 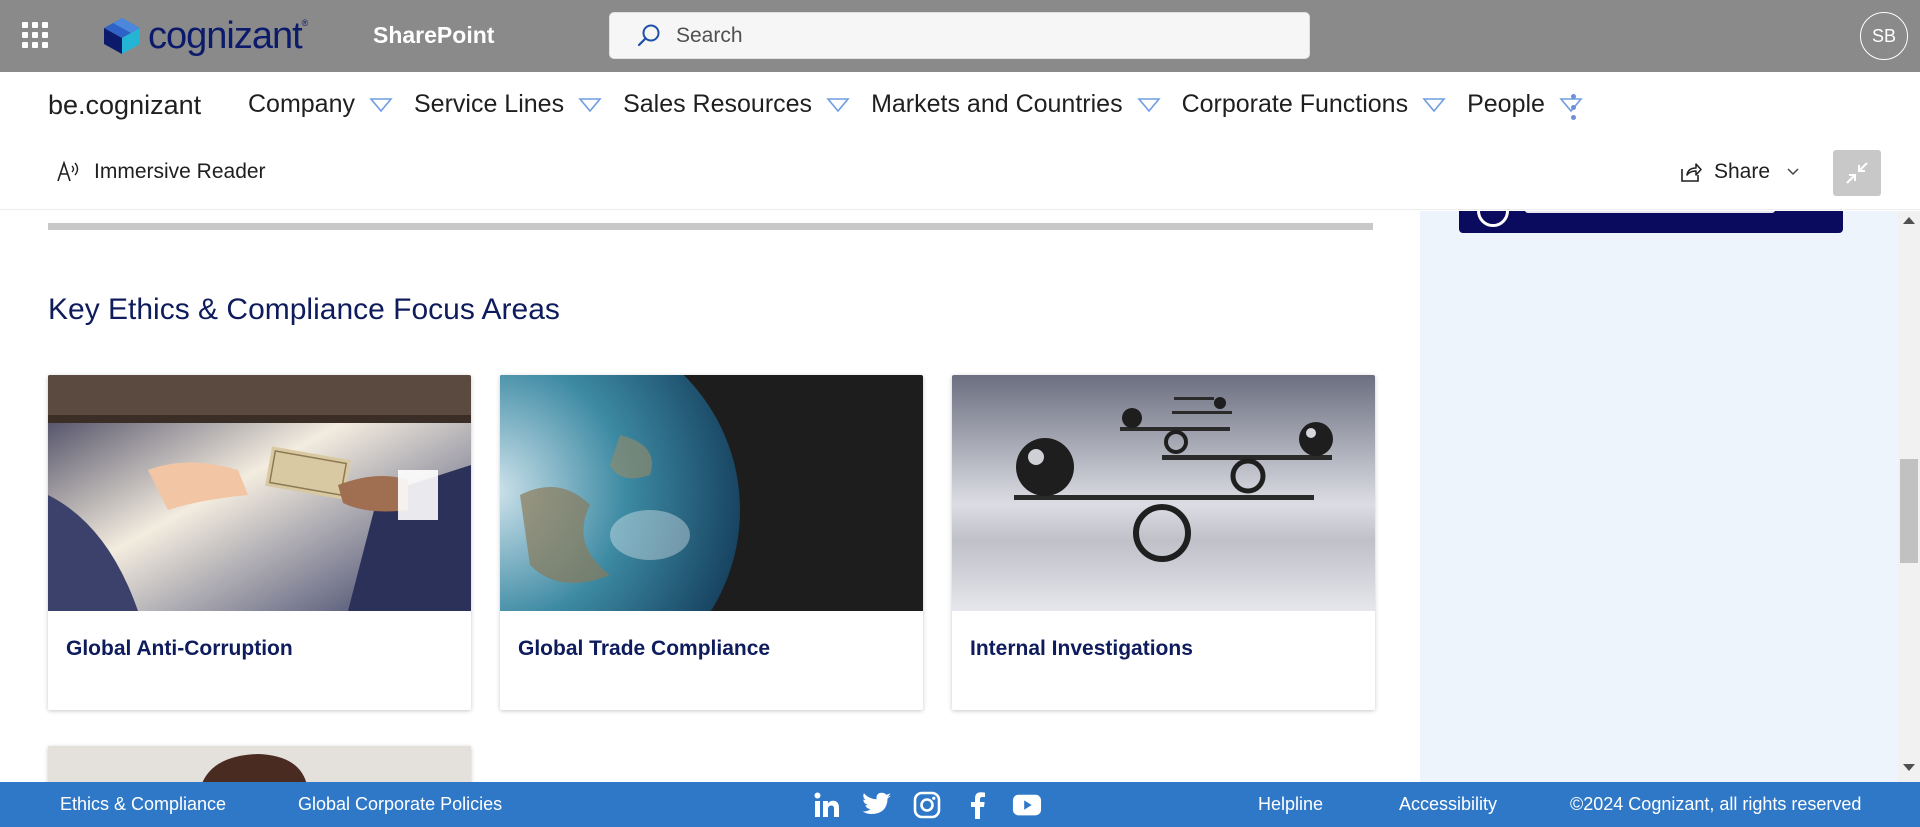 What do you see at coordinates (1651, 222) in the screenshot?
I see `sidebar-action-button` at bounding box center [1651, 222].